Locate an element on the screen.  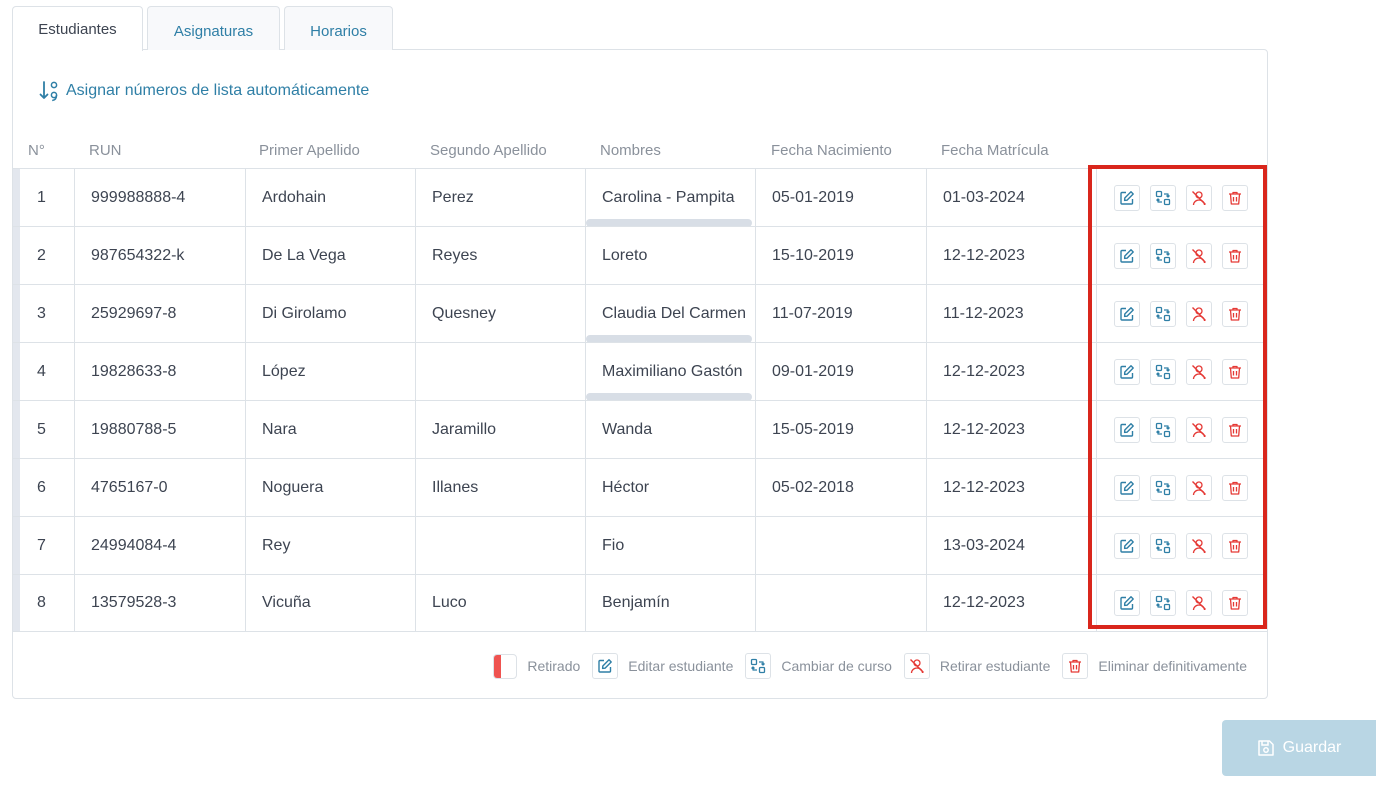
tab-estudiantes: Estudiantes is located at coordinates (77, 28).